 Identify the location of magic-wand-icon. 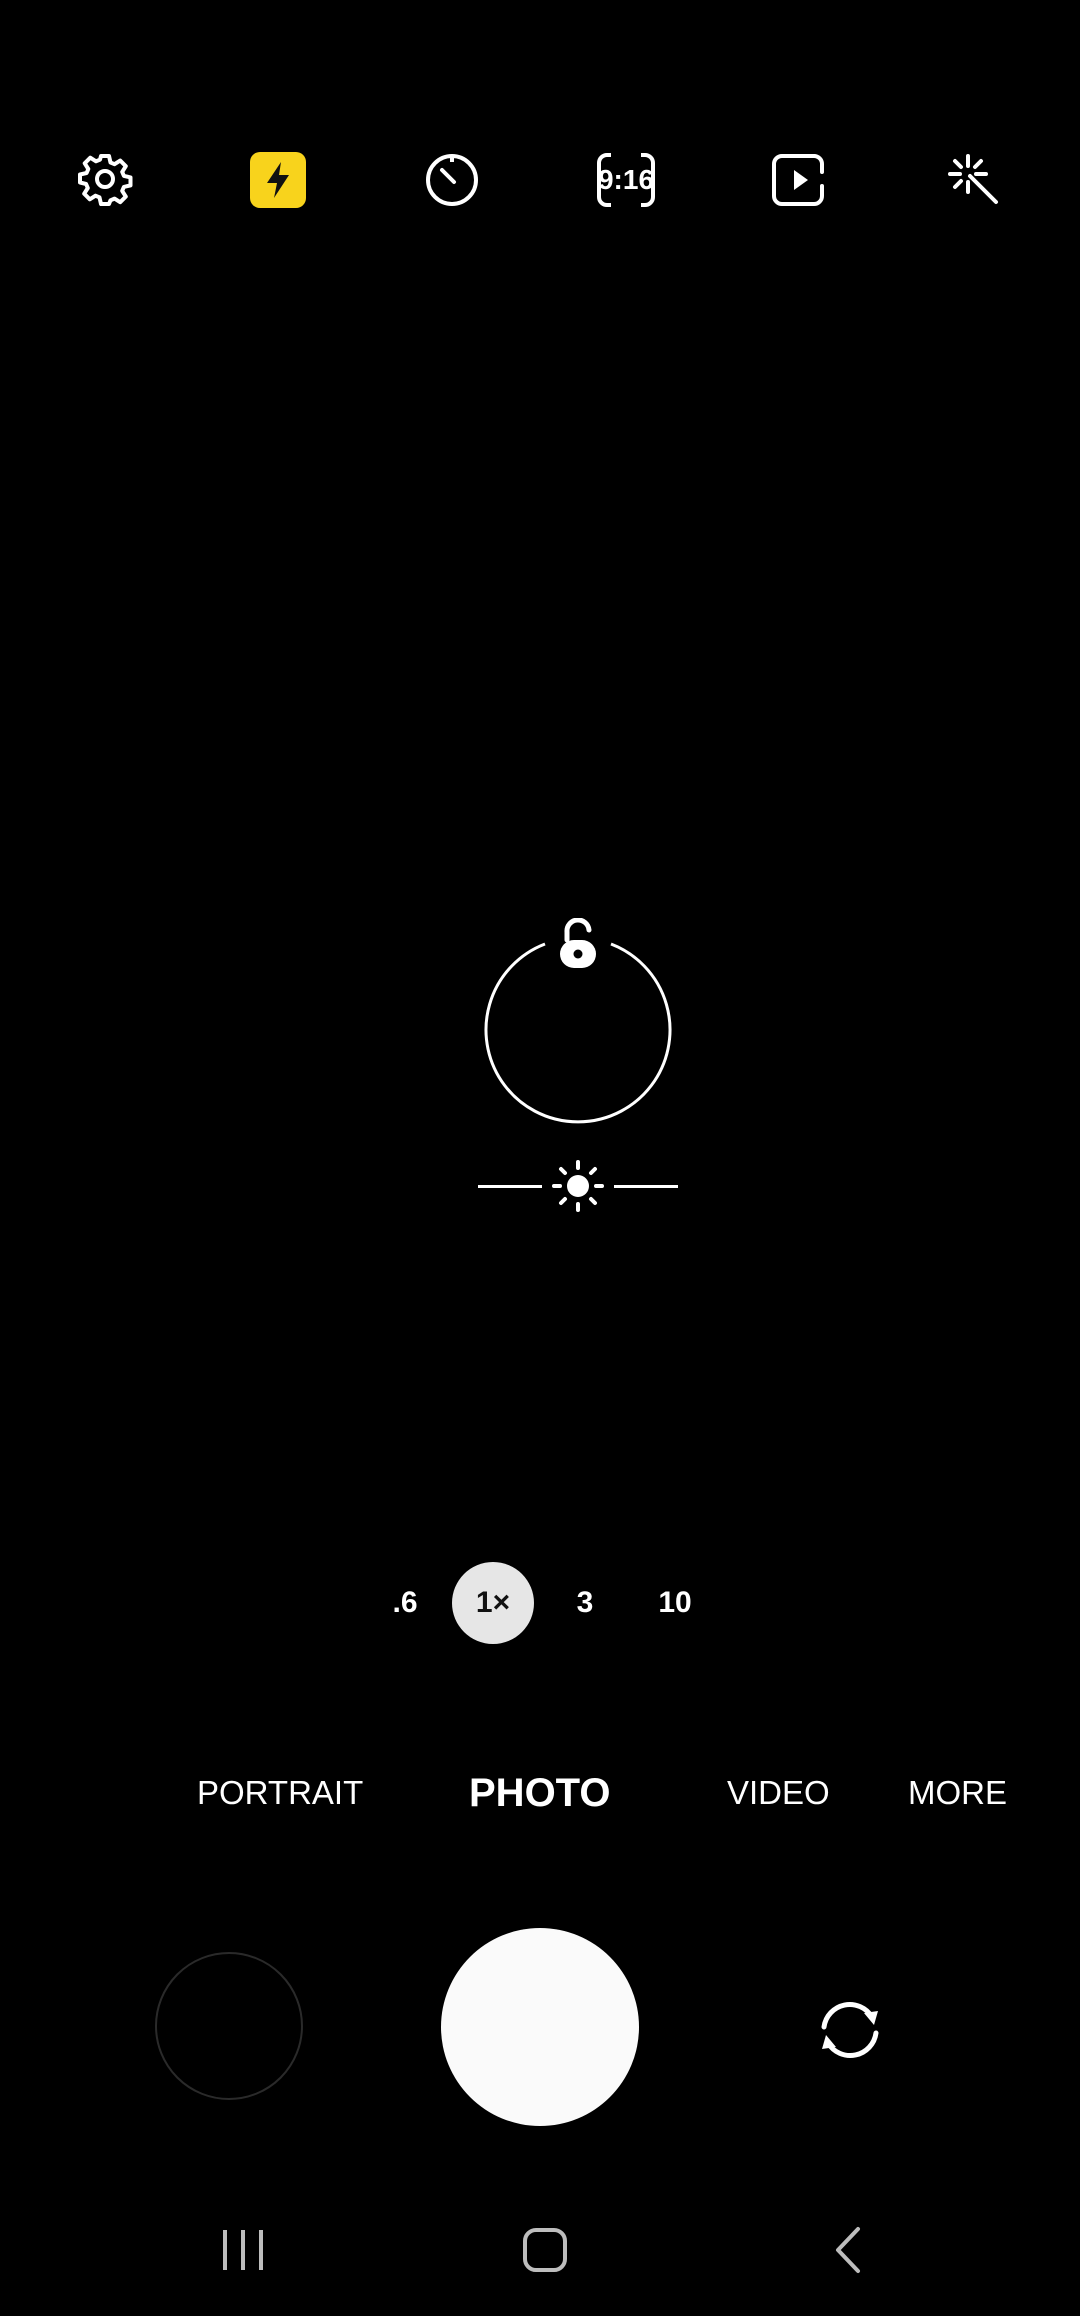
(973, 179).